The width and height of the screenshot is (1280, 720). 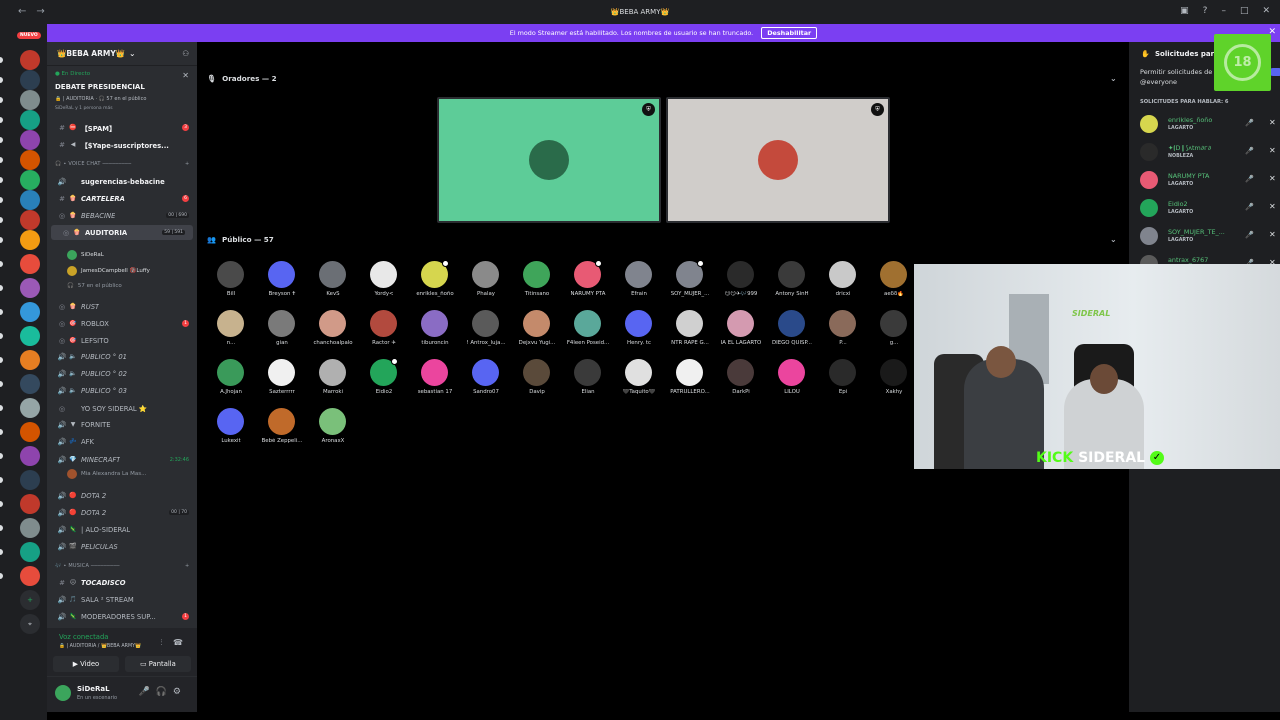 I want to click on maximize-icon: □, so click(x=1244, y=11).